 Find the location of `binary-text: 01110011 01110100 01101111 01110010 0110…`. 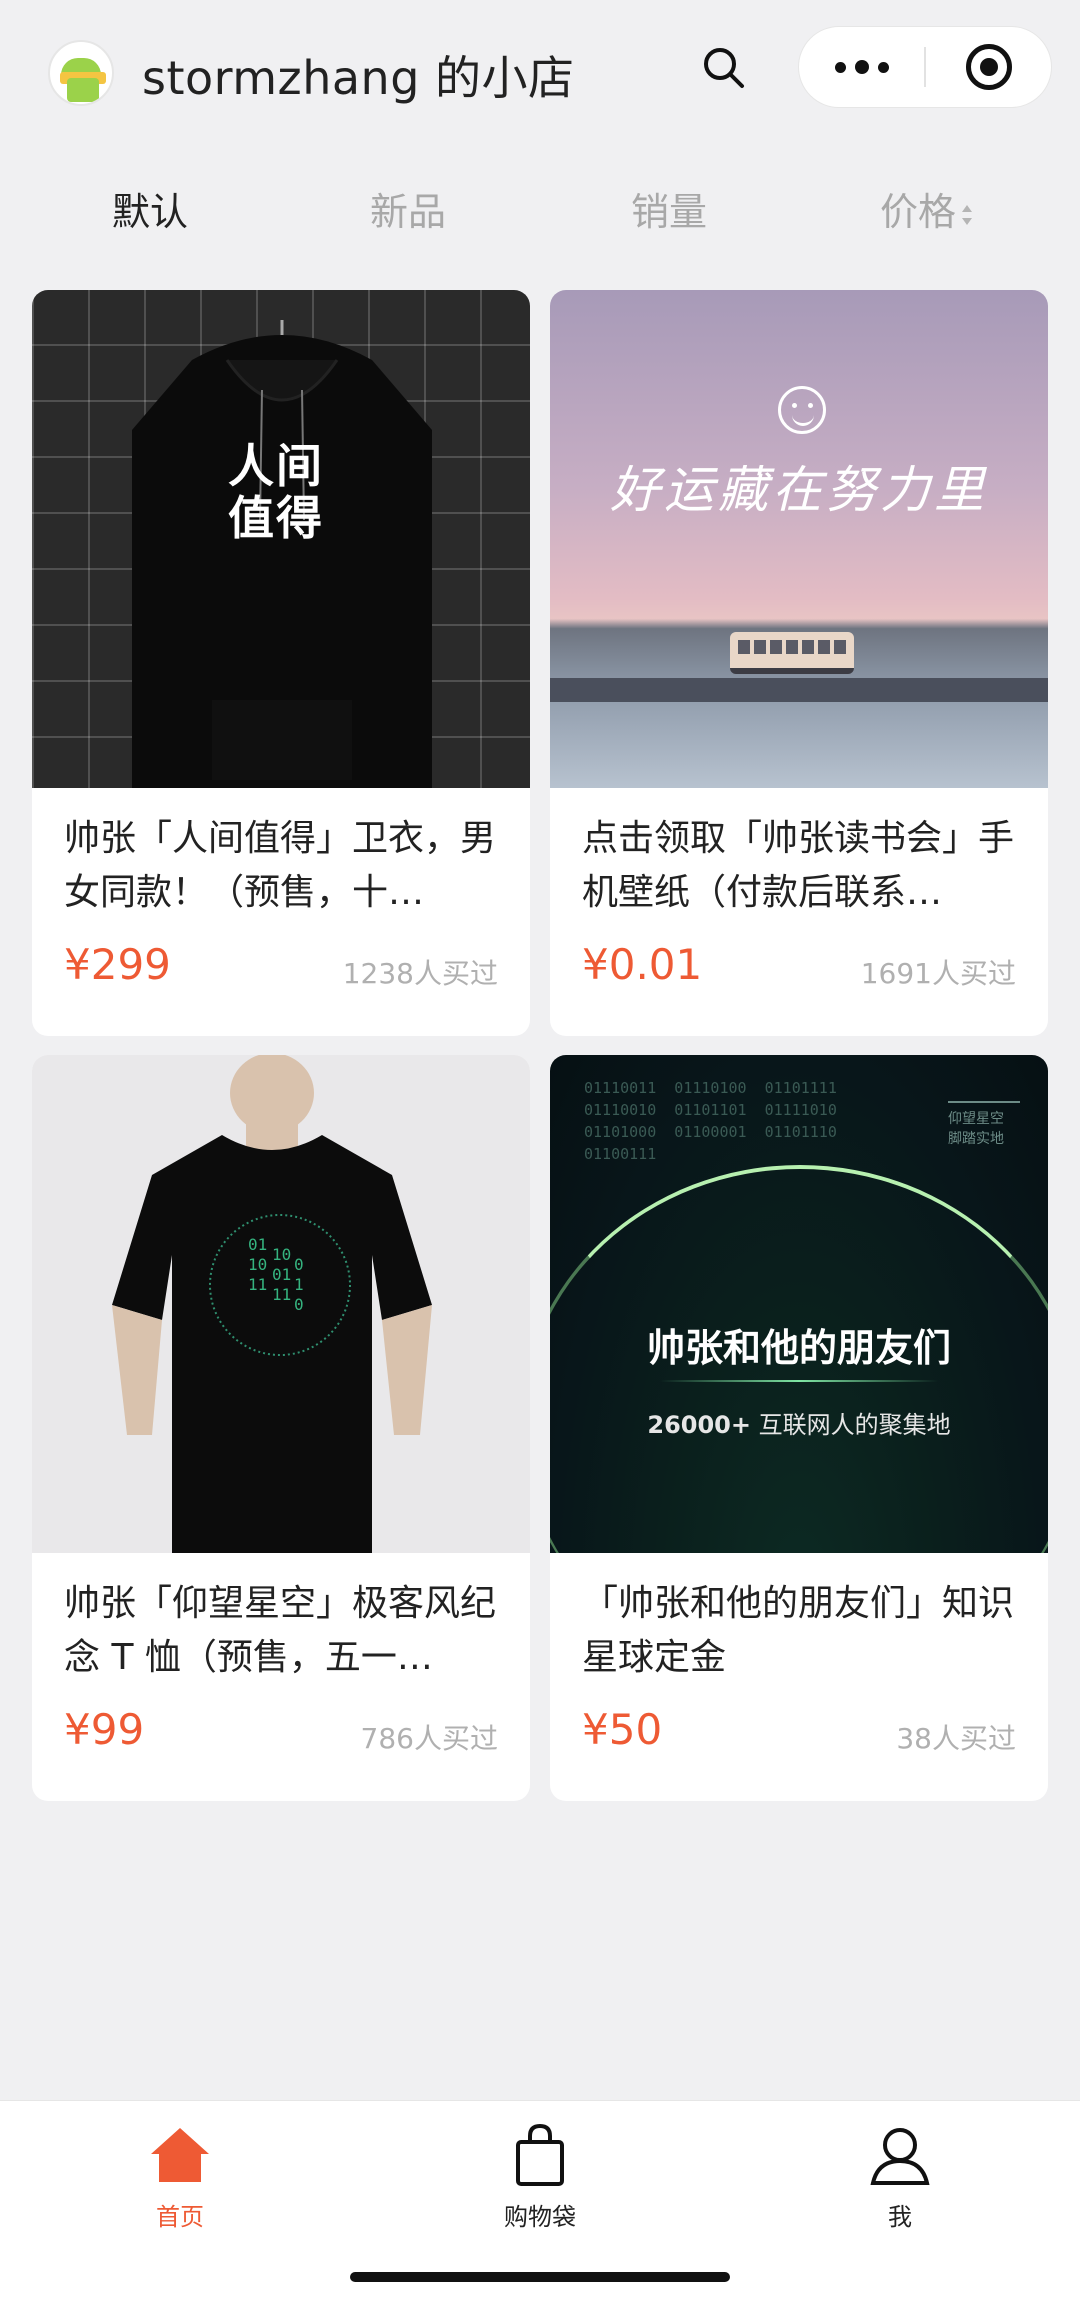

binary-text: 01110011 01110100 01101111 01110010 0110… is located at coordinates (710, 1121).